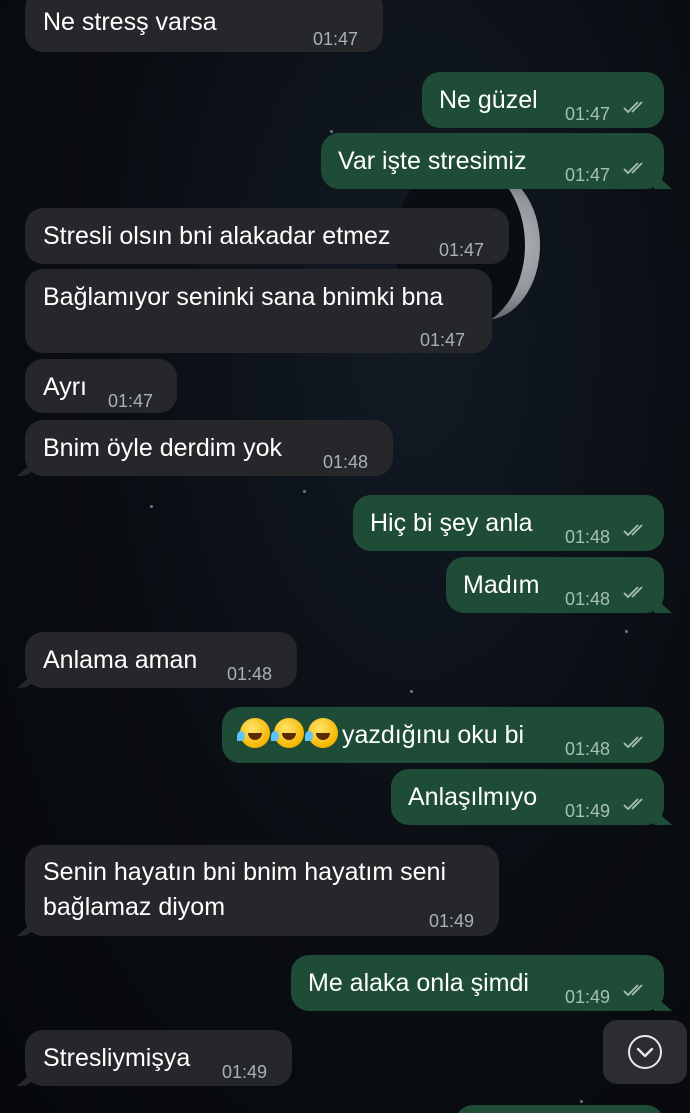 This screenshot has width=690, height=1113. What do you see at coordinates (473, 797) in the screenshot?
I see `message-text: Anlaşılmıyo` at bounding box center [473, 797].